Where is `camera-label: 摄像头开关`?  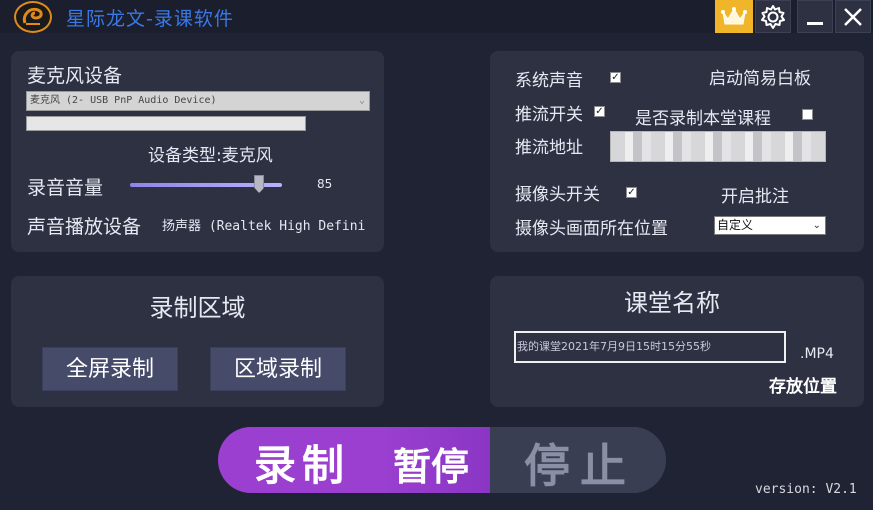 camera-label: 摄像头开关 is located at coordinates (557, 195).